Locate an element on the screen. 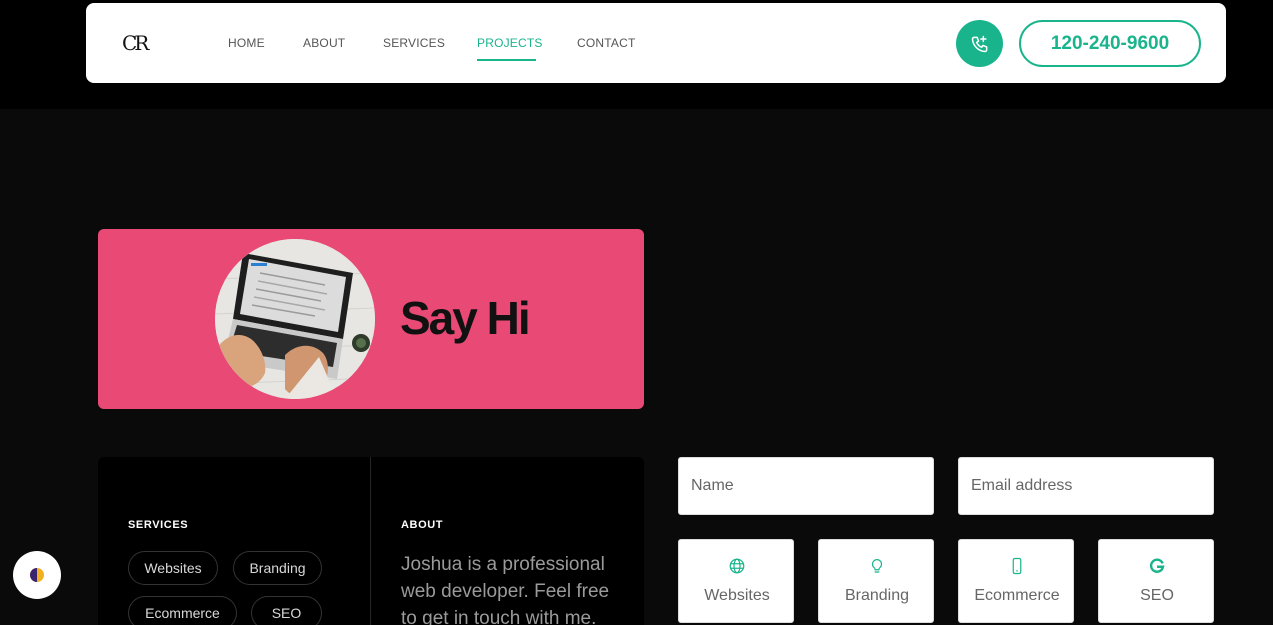 This screenshot has width=1273, height=625. service-option-label: Branding is located at coordinates (877, 595).